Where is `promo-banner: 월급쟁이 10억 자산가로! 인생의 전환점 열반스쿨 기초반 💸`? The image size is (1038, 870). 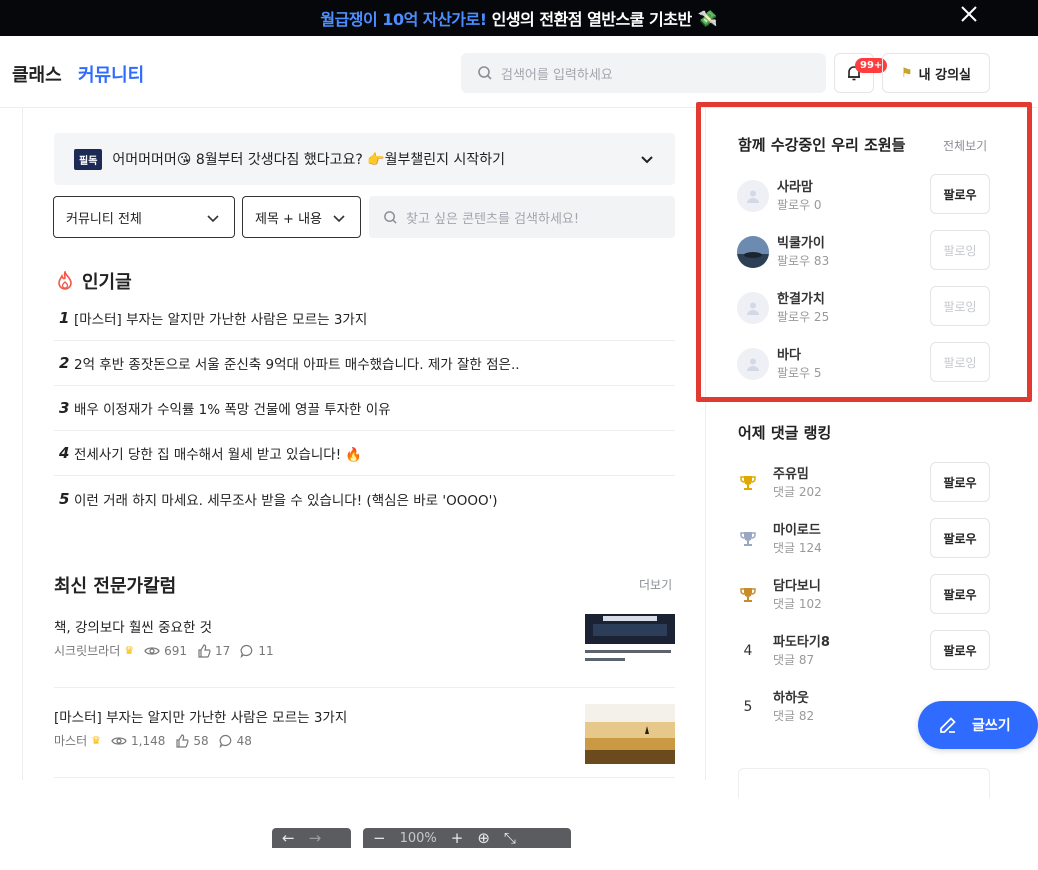
promo-banner: 월급쟁이 10억 자산가로! 인생의 전환점 열반스쿨 기초반 💸 is located at coordinates (519, 18).